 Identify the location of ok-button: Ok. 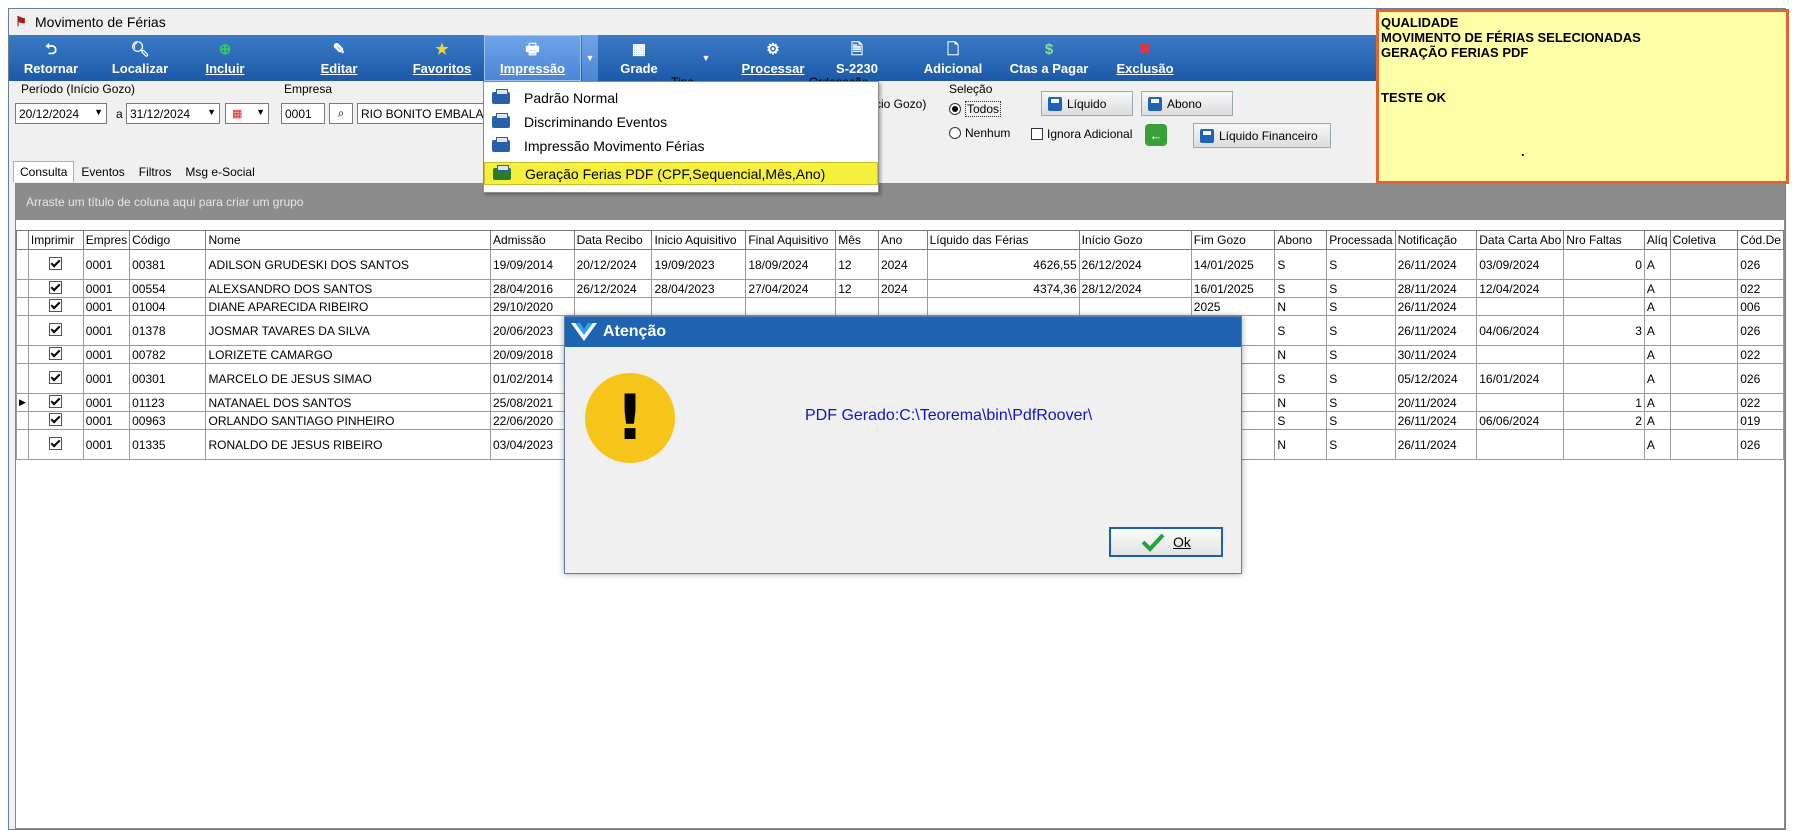
(1166, 542).